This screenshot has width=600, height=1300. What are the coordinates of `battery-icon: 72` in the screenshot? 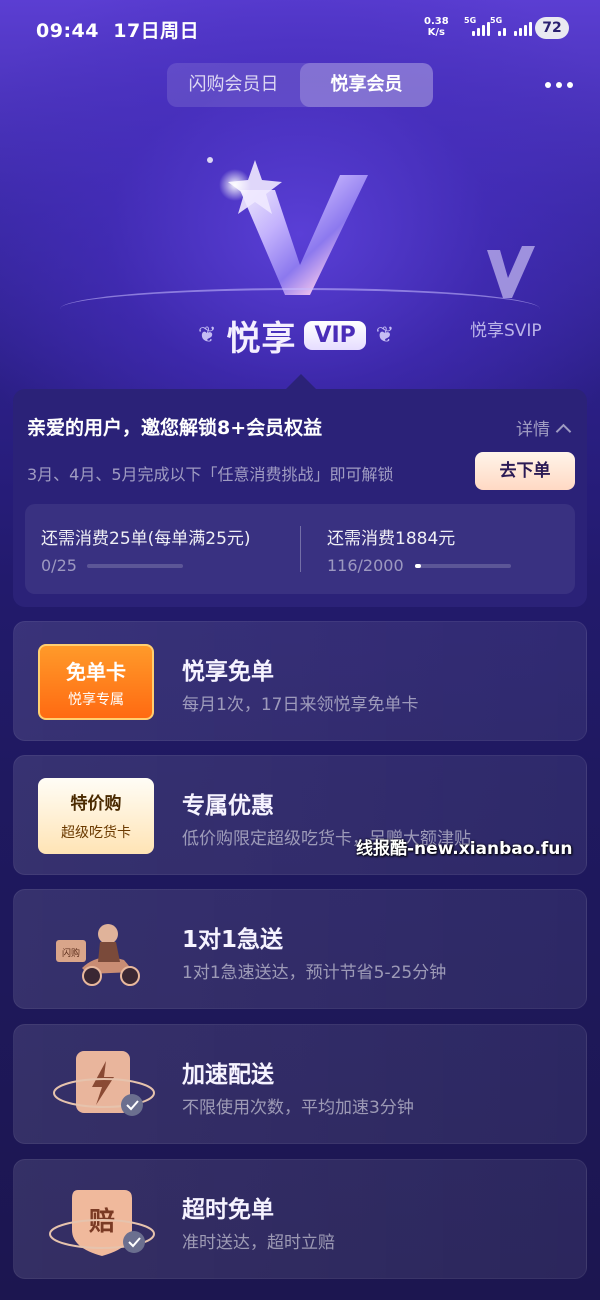 It's located at (552, 28).